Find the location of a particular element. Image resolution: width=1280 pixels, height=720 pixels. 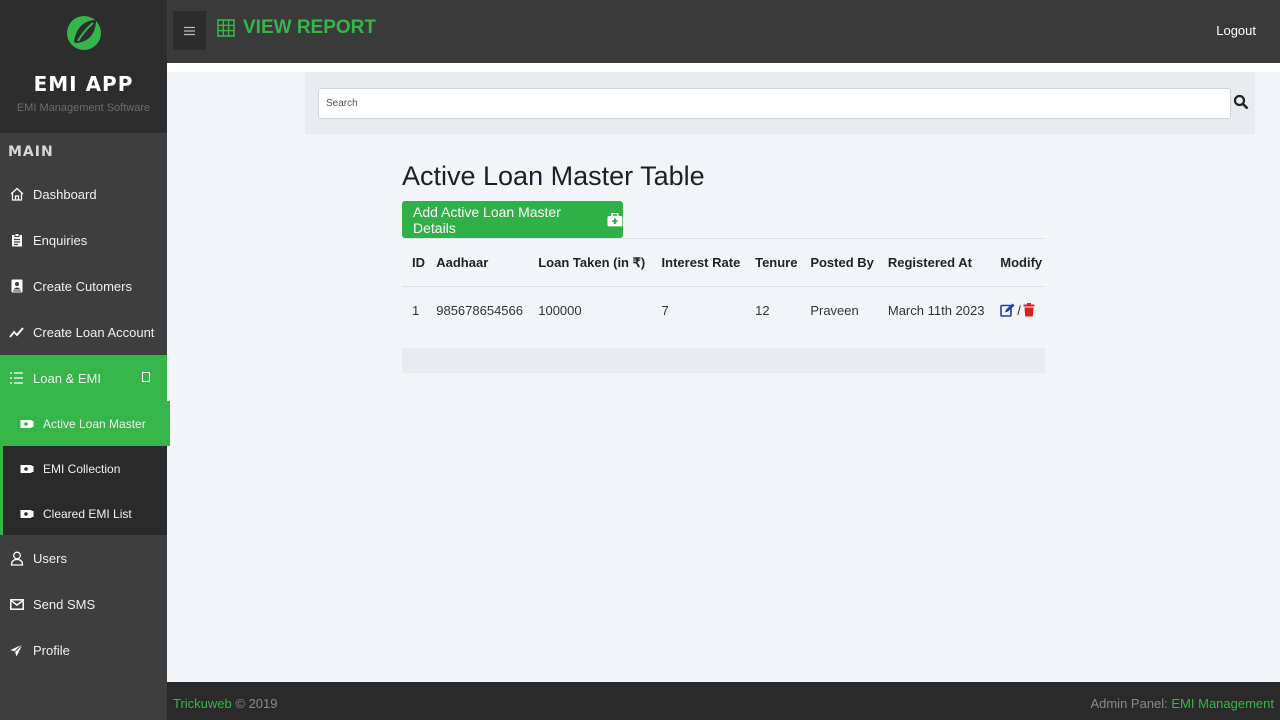

brand-title: EMI APP is located at coordinates (83, 84).